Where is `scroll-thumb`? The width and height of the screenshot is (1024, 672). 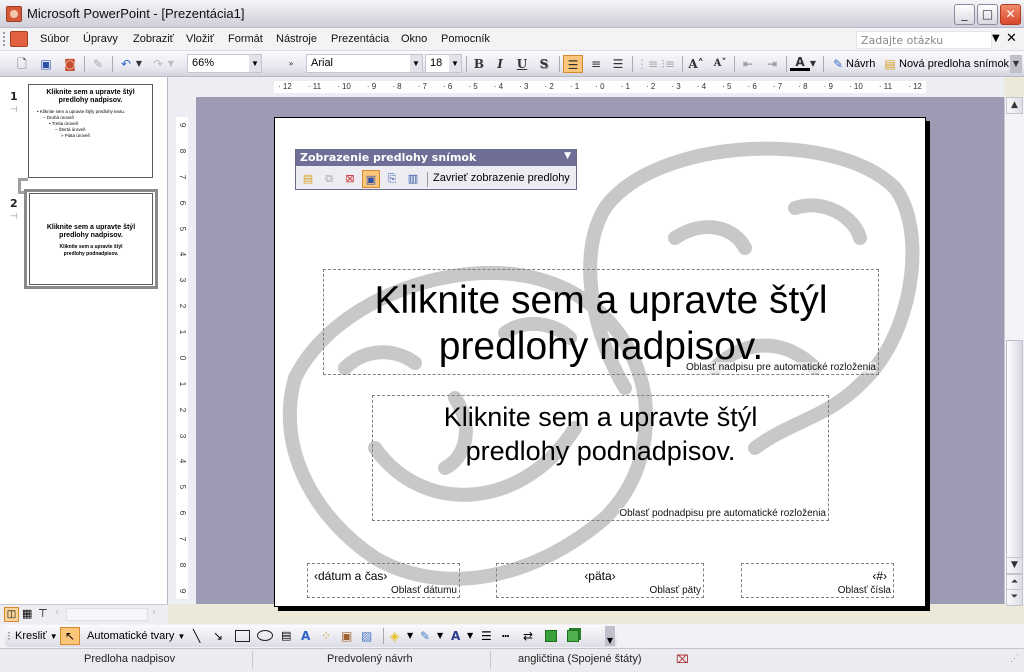 scroll-thumb is located at coordinates (1014, 449).